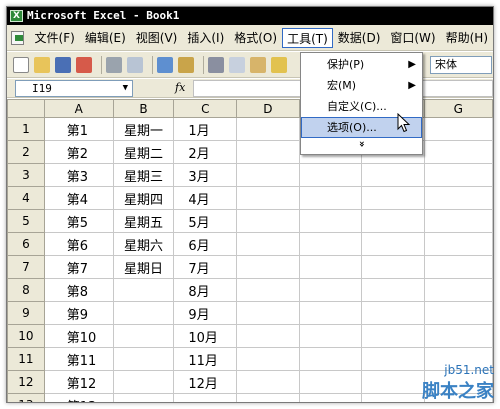 Image resolution: width=500 pixels, height=409 pixels. Describe the element at coordinates (205, 382) in the screenshot. I see `cell-c: 12月` at that location.